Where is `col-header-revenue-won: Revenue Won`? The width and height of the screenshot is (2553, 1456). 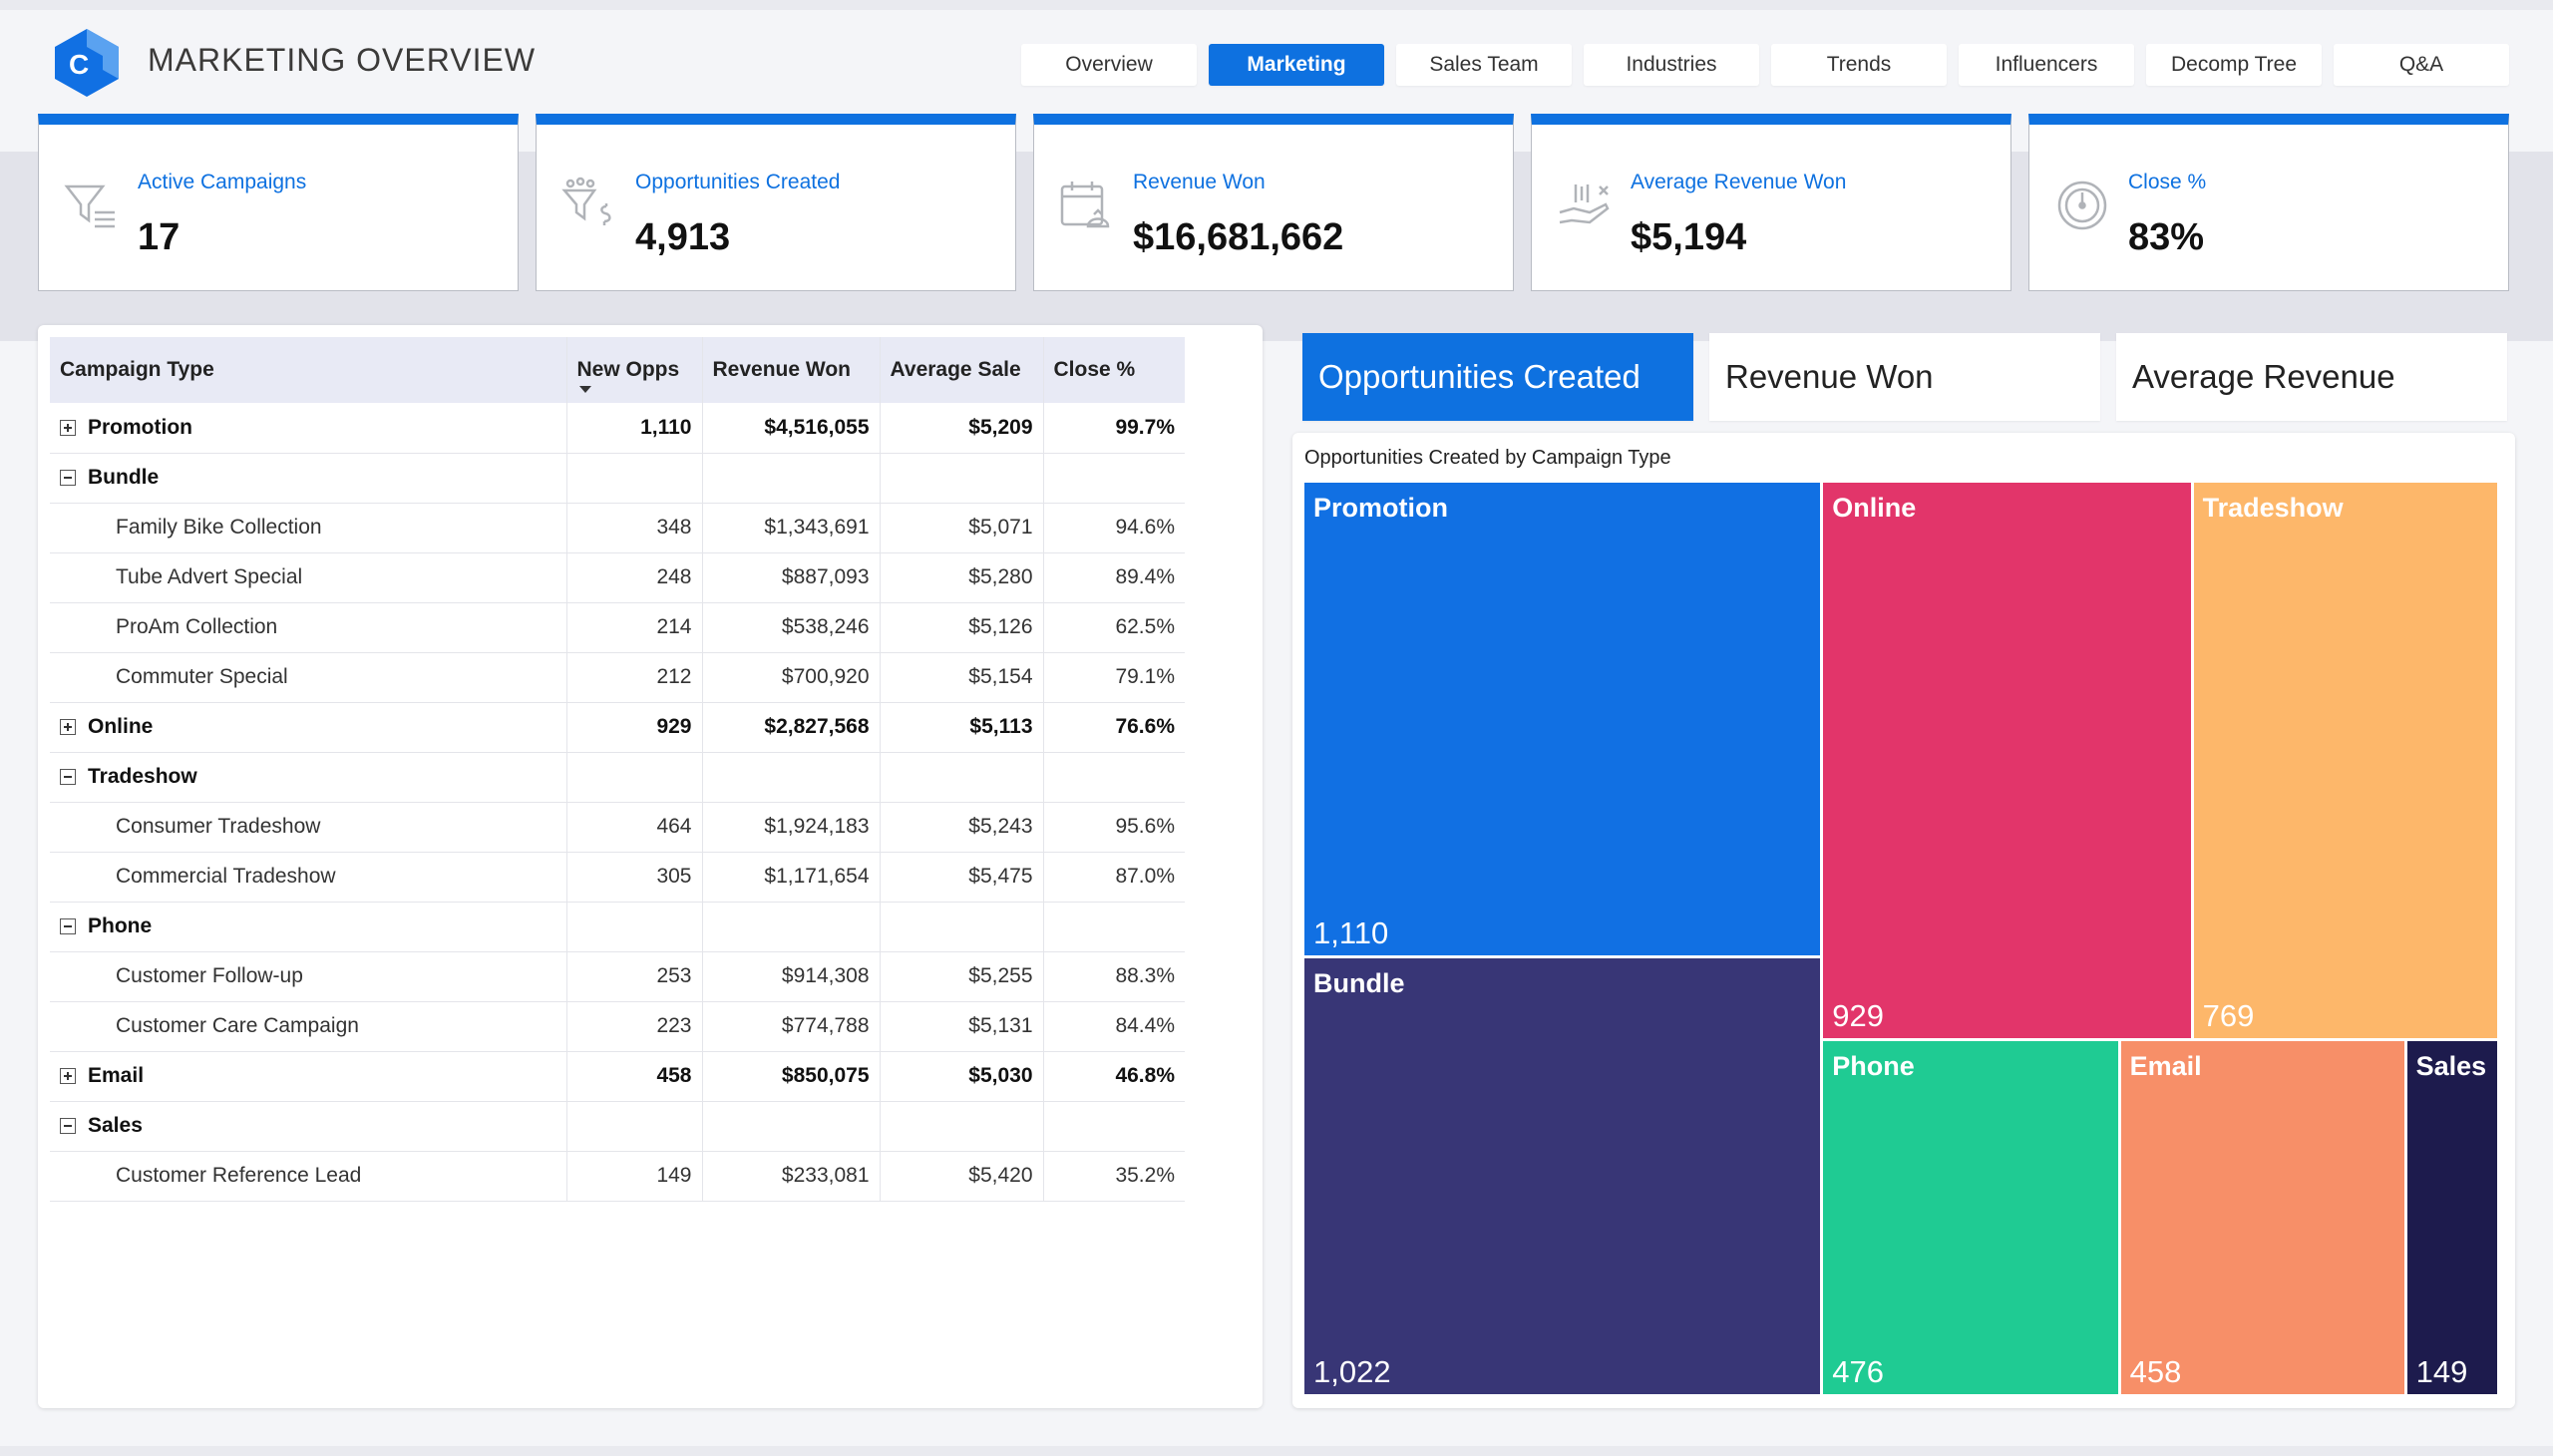
col-header-revenue-won: Revenue Won is located at coordinates (790, 370).